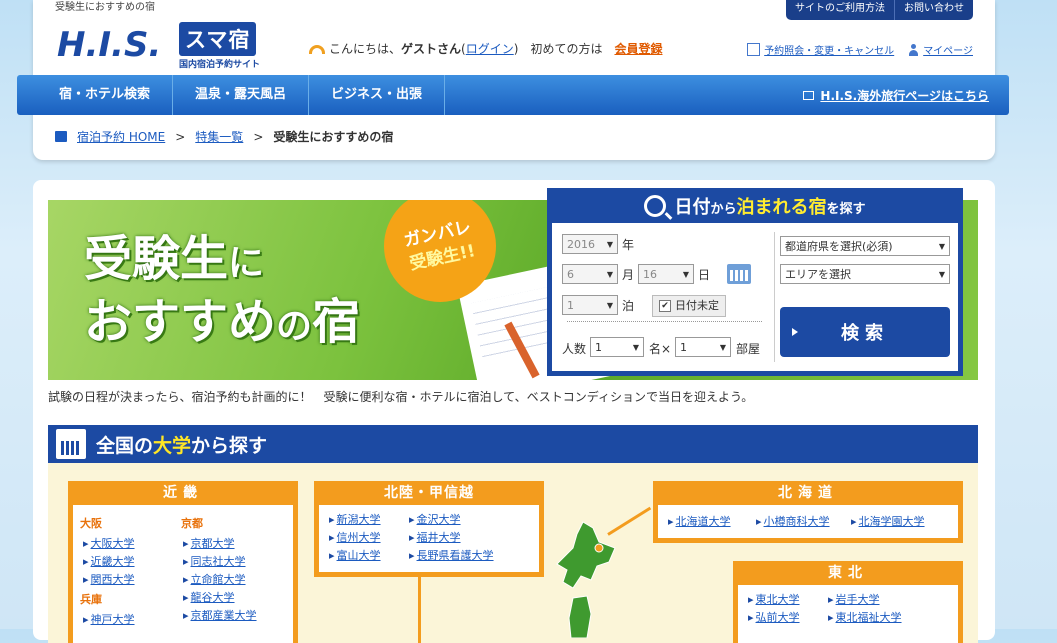 This screenshot has height=643, width=1057. Describe the element at coordinates (865, 617) in the screenshot. I see `uni-link: 東北福祉大学` at that location.